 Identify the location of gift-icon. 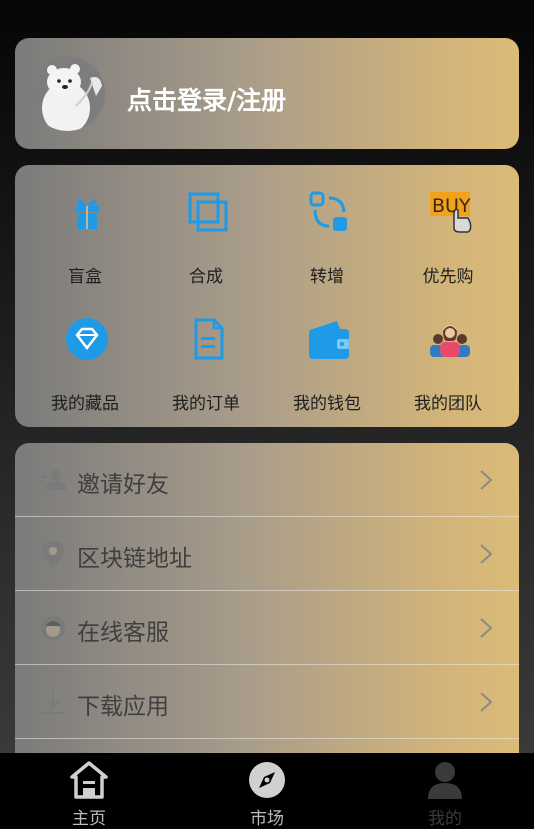
(87, 214).